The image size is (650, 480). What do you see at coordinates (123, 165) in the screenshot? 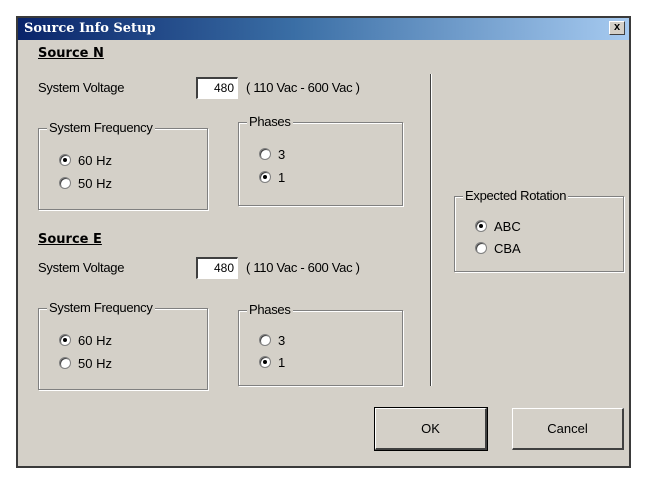
I see `source-n-frequency-group: System Frequency 60 Hz 50 Hz` at bounding box center [123, 165].